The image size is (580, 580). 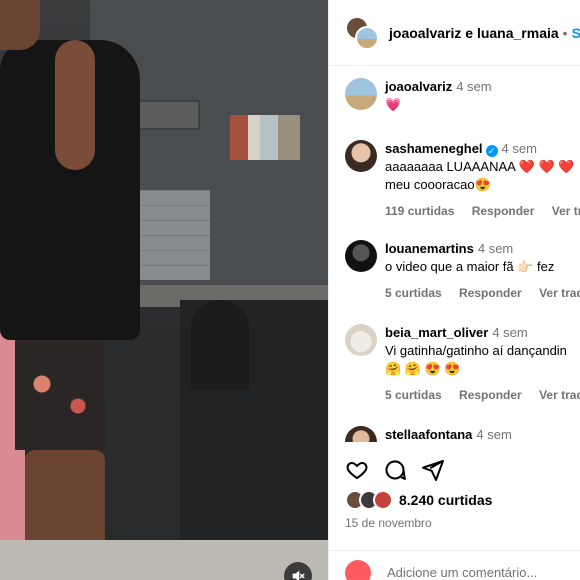 I want to click on follow-button: Seg, so click(x=576, y=33).